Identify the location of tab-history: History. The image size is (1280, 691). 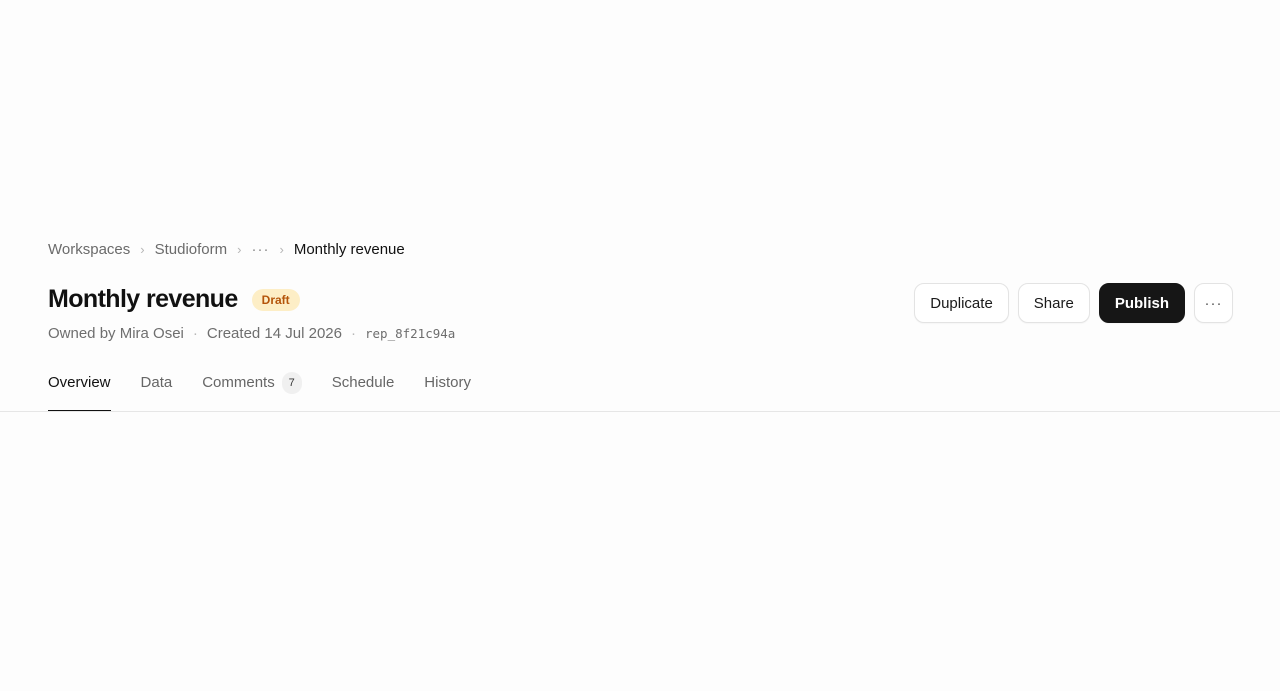
(447, 386).